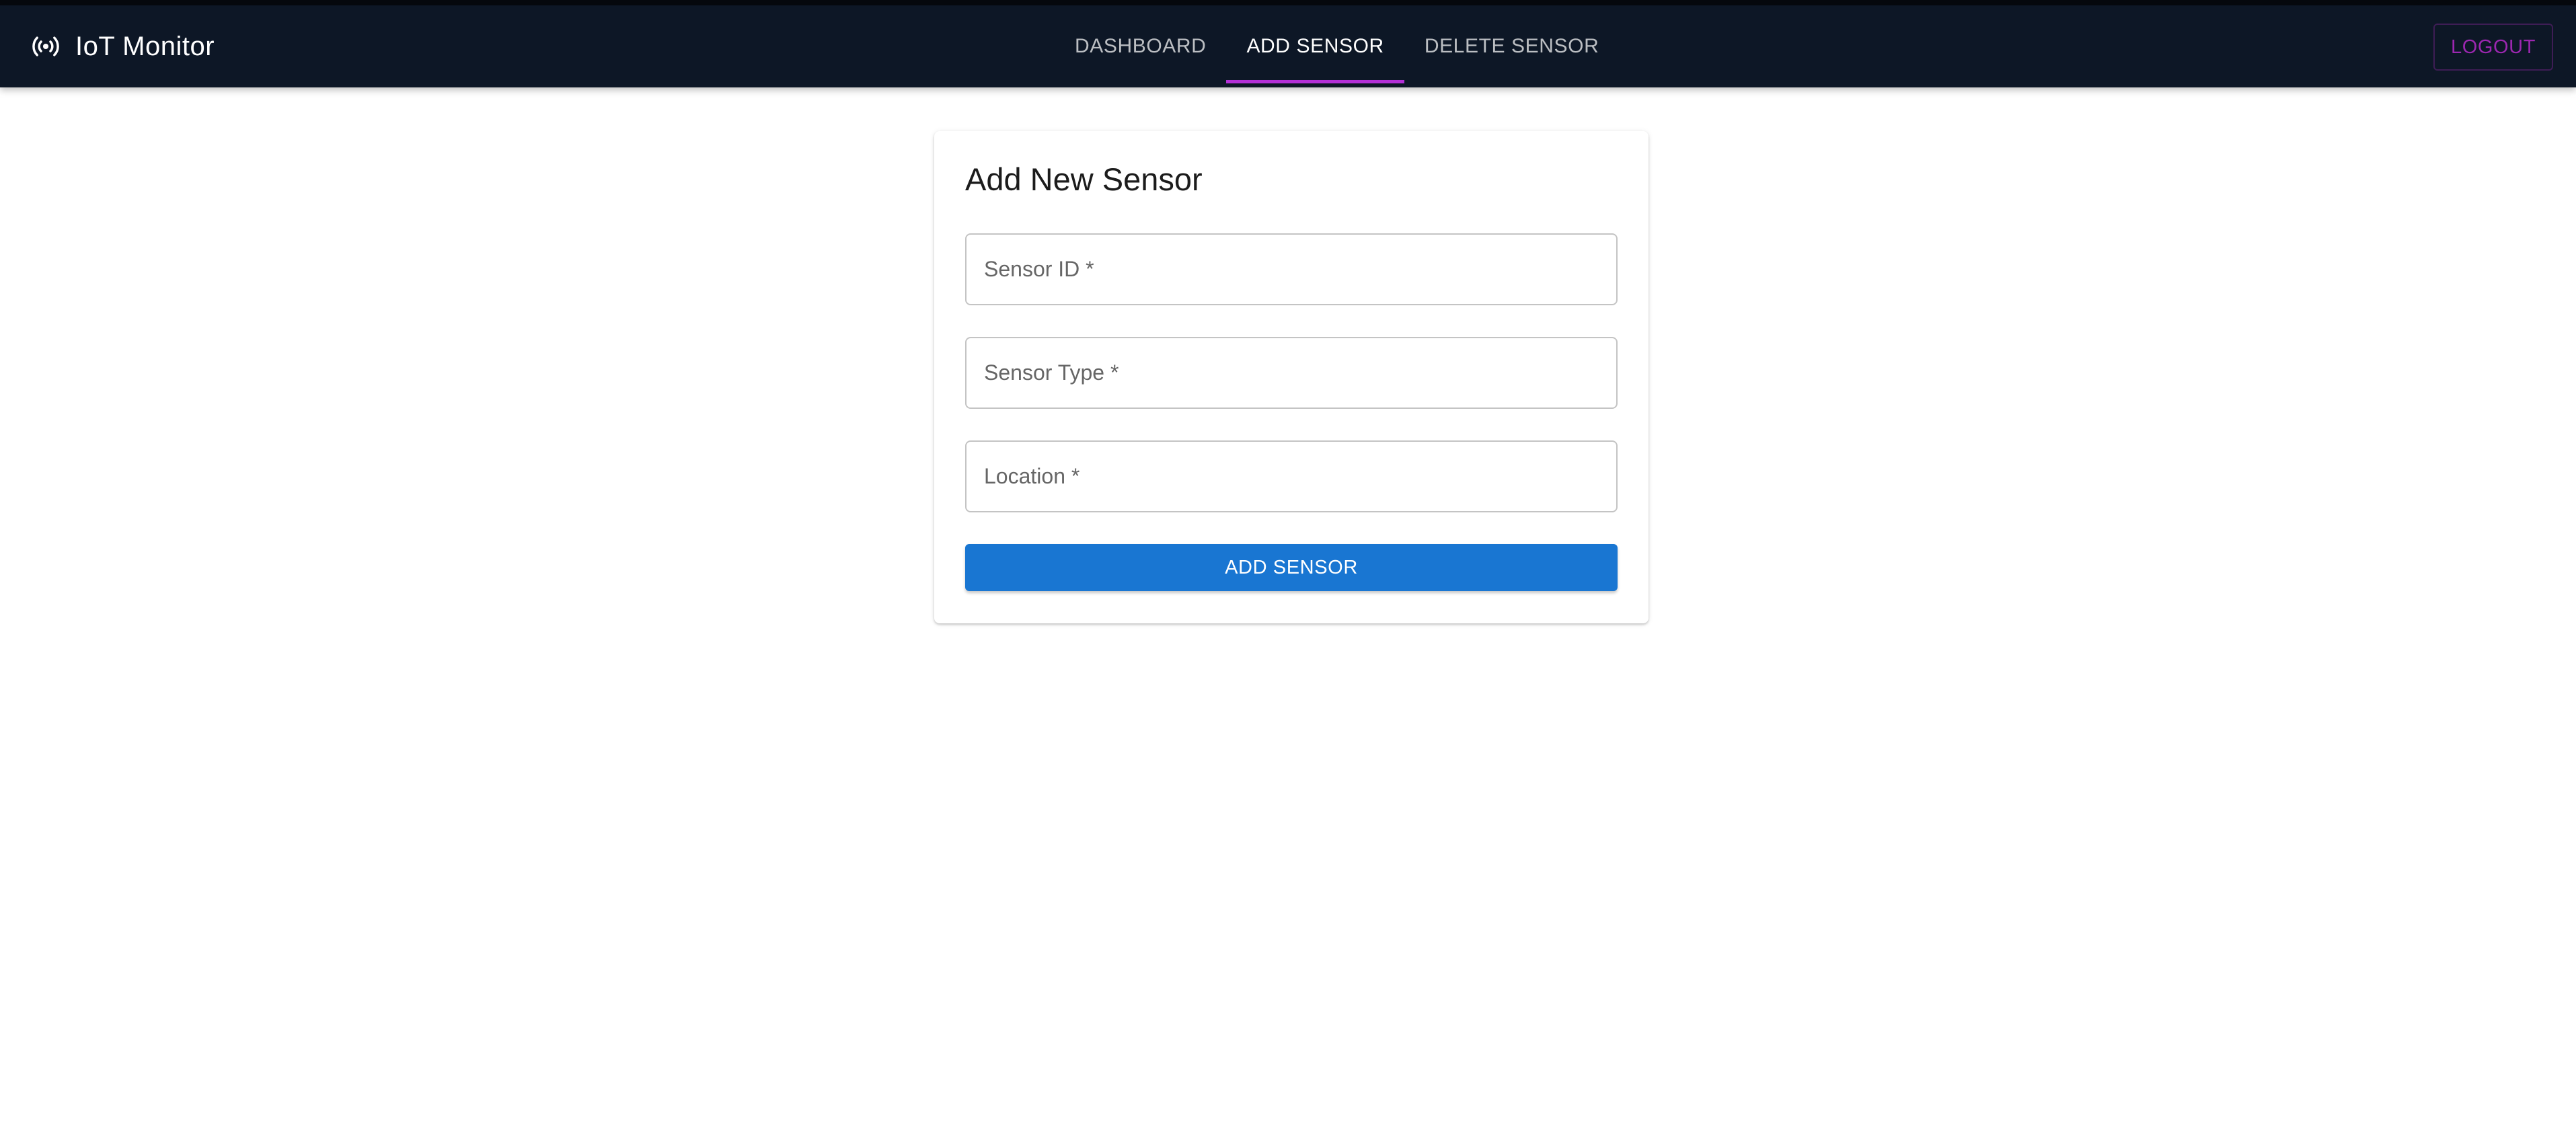  I want to click on add-sensor-card: Add New Sensor ADD SENSOR, so click(1291, 377).